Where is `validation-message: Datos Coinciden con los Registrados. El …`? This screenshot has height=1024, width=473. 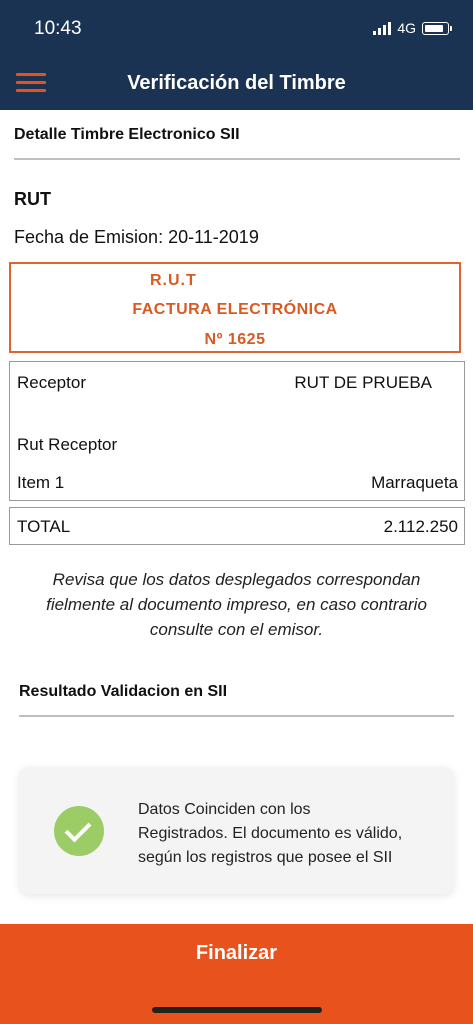
validation-message: Datos Coinciden con los Registrados. El … is located at coordinates (288, 834).